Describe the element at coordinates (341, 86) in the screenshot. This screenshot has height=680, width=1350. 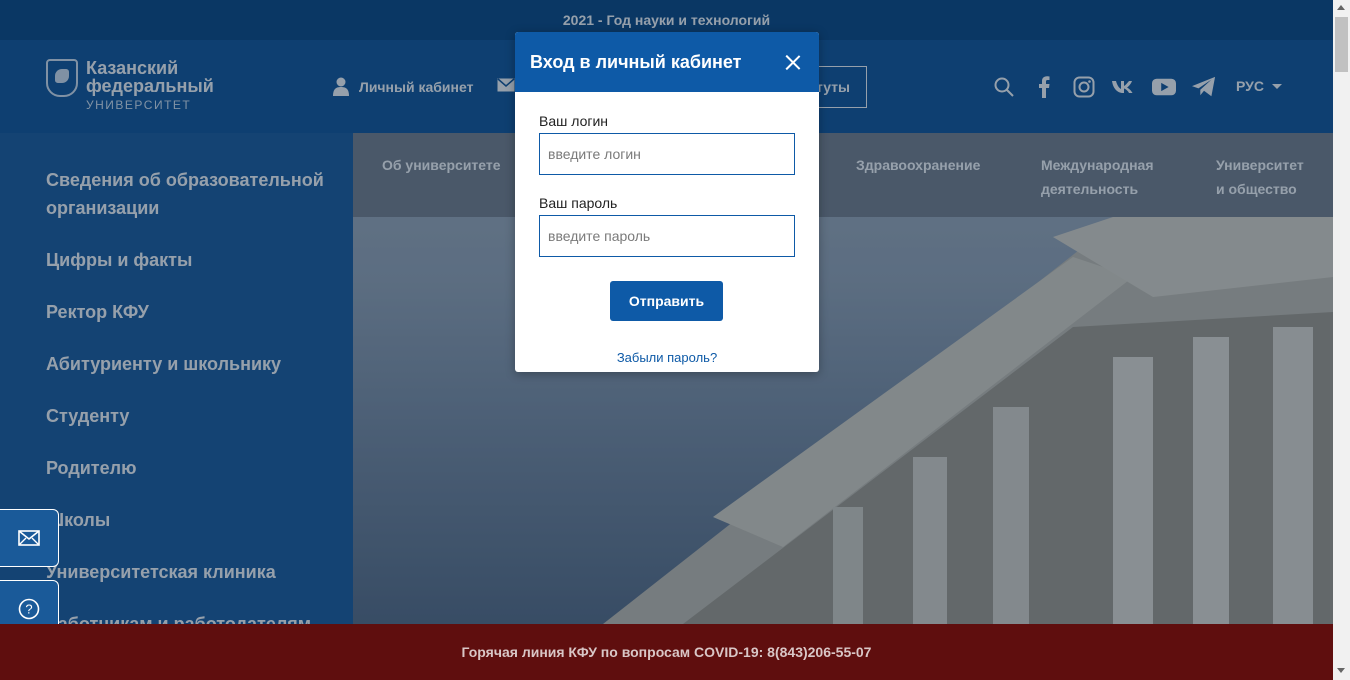
I see `user-icon` at that location.